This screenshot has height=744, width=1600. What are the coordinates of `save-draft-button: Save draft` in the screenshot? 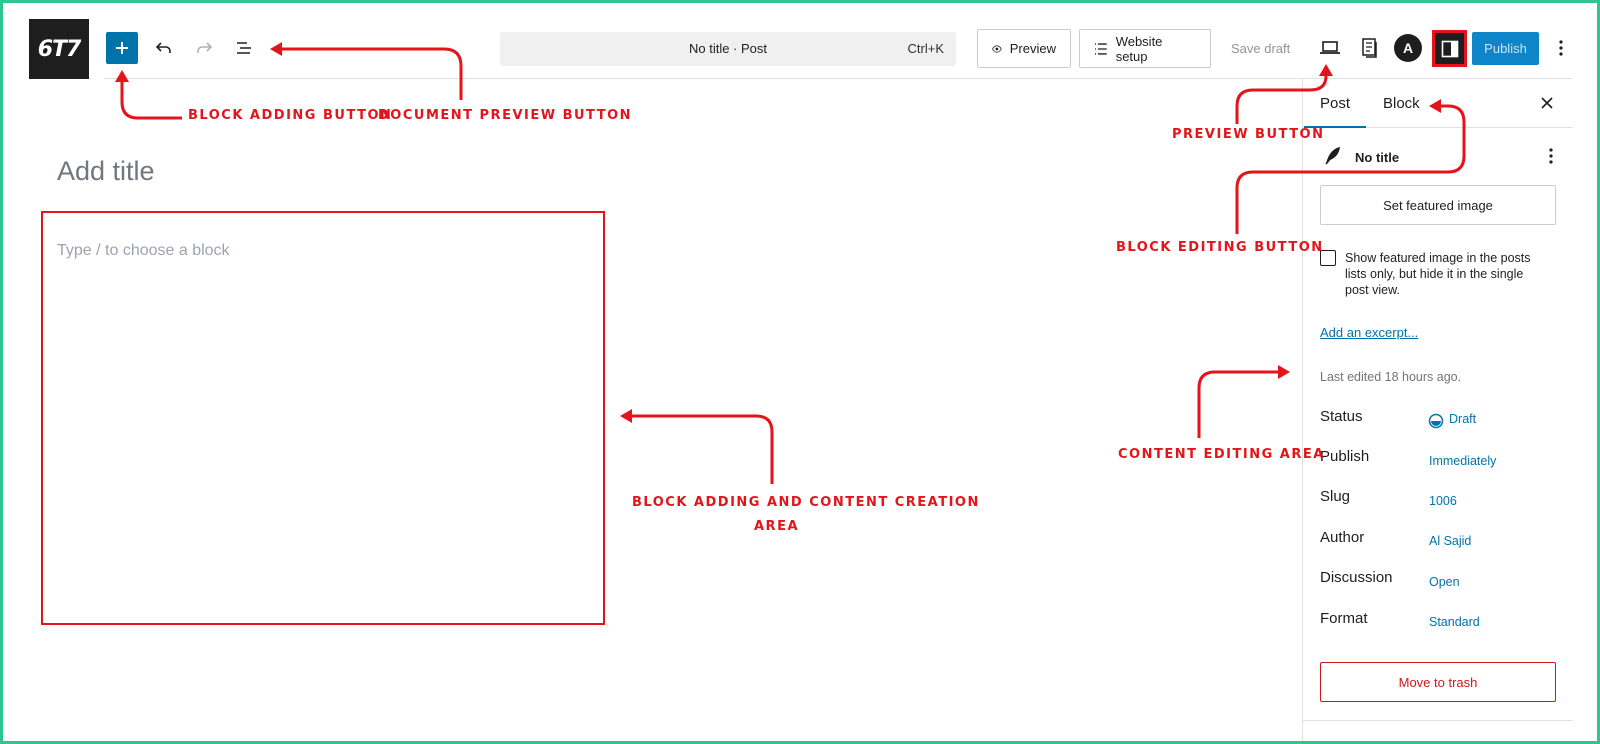 It's located at (1260, 48).